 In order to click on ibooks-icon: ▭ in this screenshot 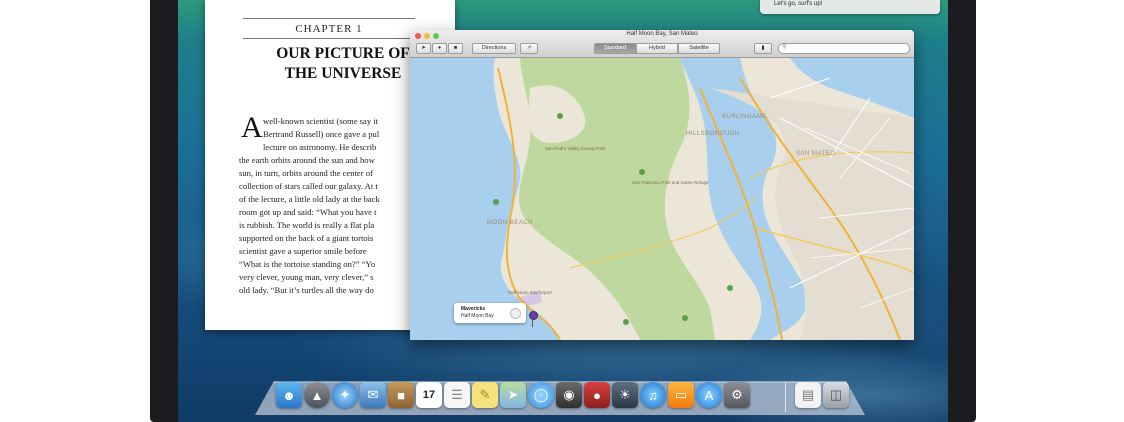, I will do `click(681, 395)`.